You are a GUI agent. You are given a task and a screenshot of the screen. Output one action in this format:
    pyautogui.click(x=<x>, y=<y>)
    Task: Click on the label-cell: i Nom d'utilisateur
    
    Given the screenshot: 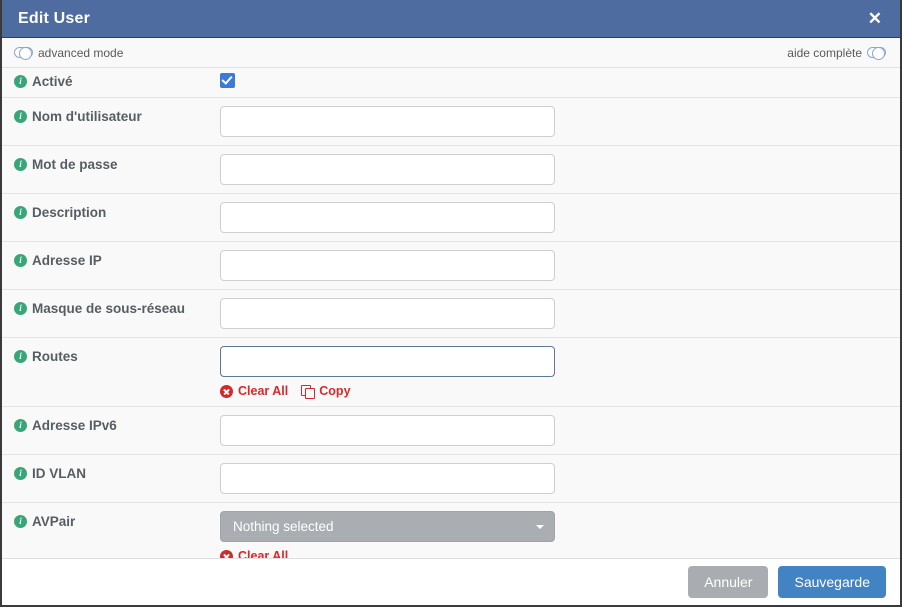 What is the action you would take?
    pyautogui.click(x=111, y=111)
    